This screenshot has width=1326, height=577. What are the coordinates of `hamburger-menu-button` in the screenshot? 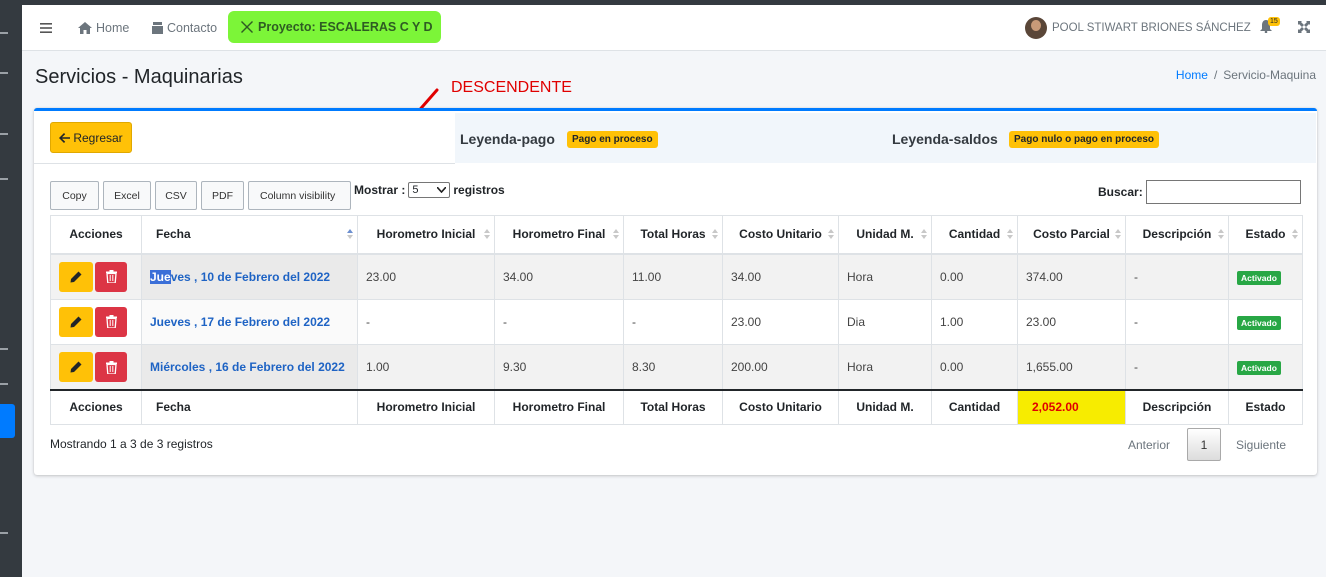 It's located at (48, 28).